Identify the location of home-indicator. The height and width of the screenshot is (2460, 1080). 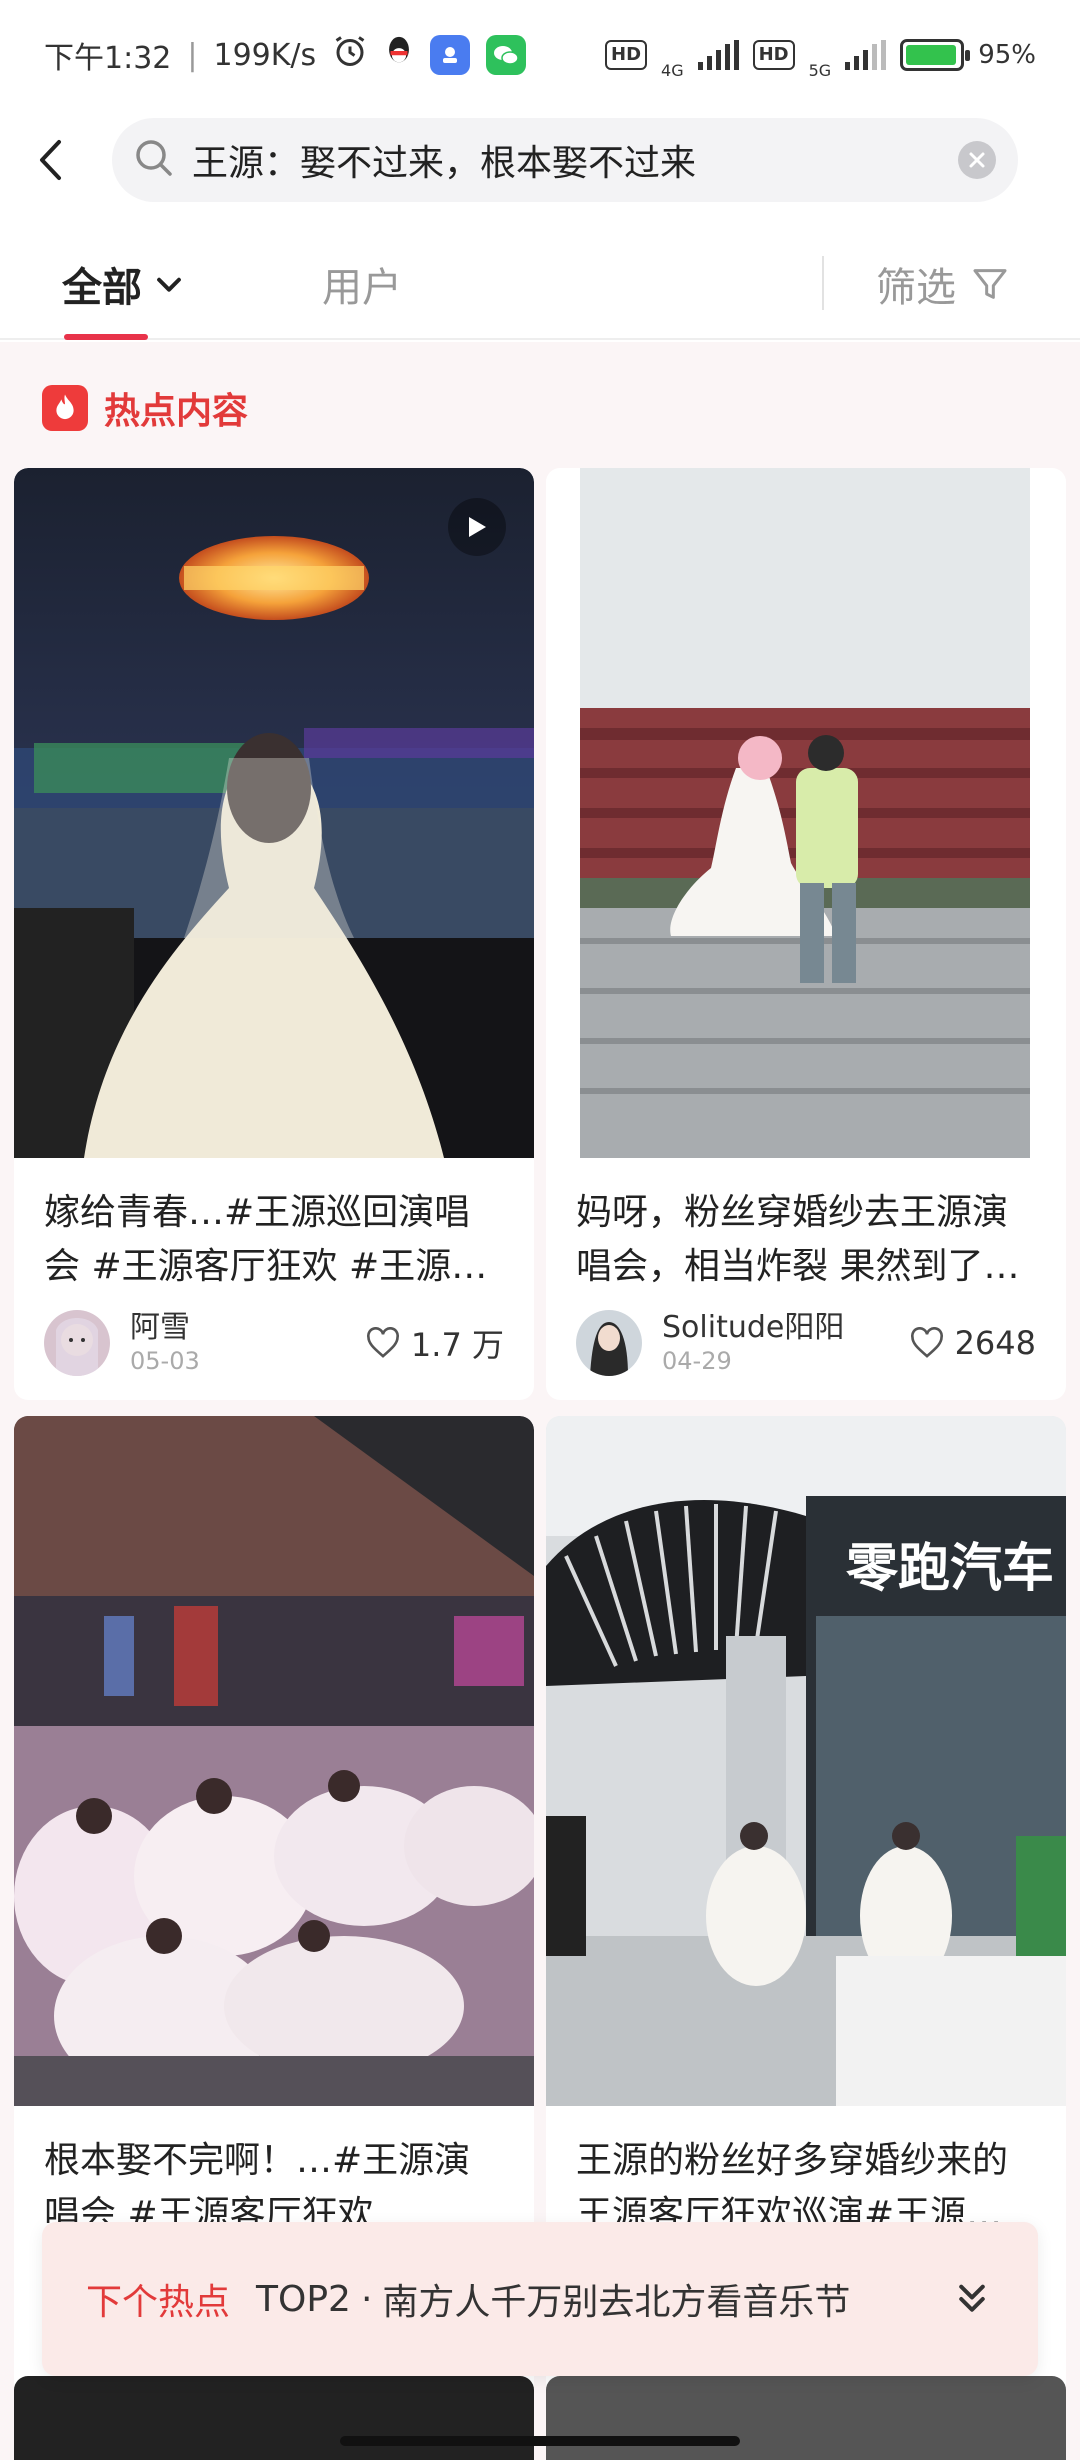
(540, 2441).